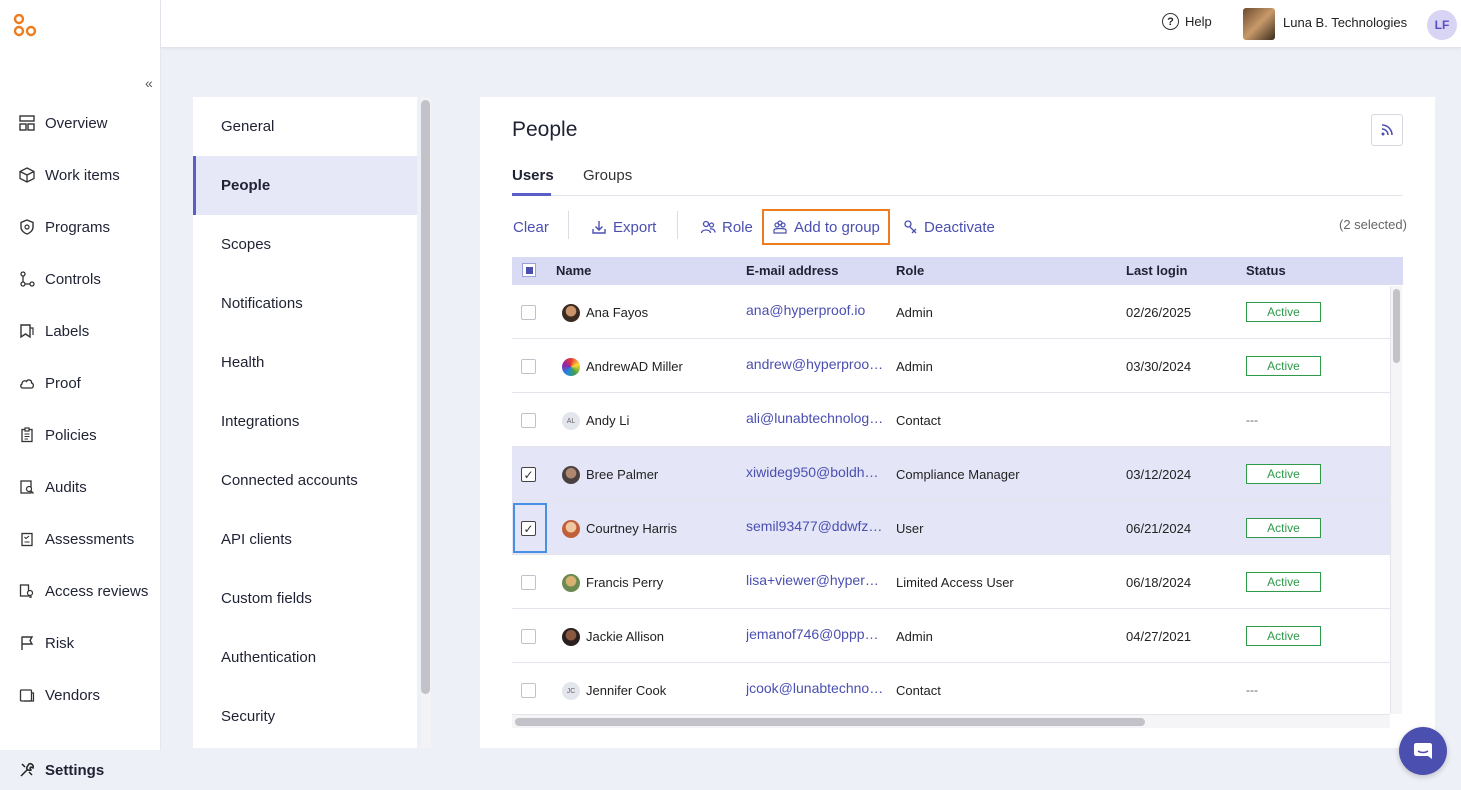 The width and height of the screenshot is (1461, 790). What do you see at coordinates (76, 123) in the screenshot?
I see `nav-label: Overview` at bounding box center [76, 123].